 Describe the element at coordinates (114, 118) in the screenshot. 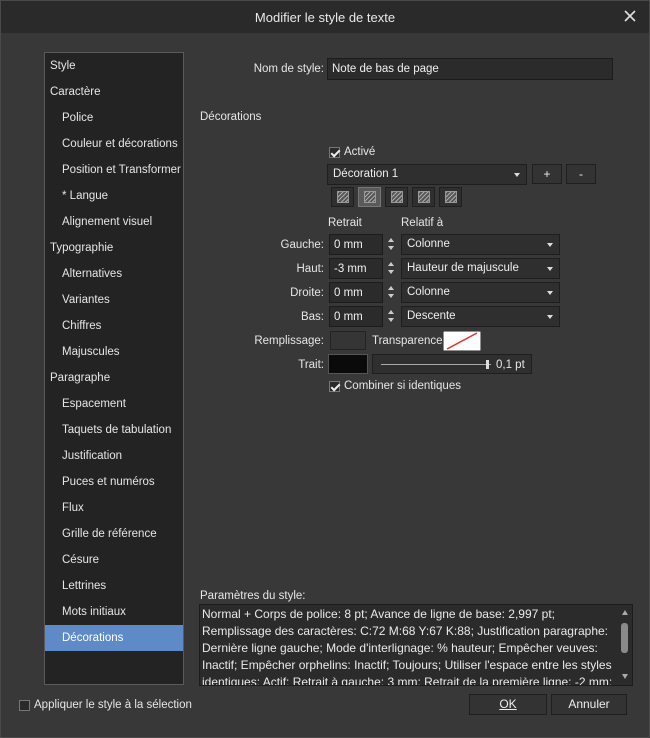

I see `sidebar-item: Police` at that location.